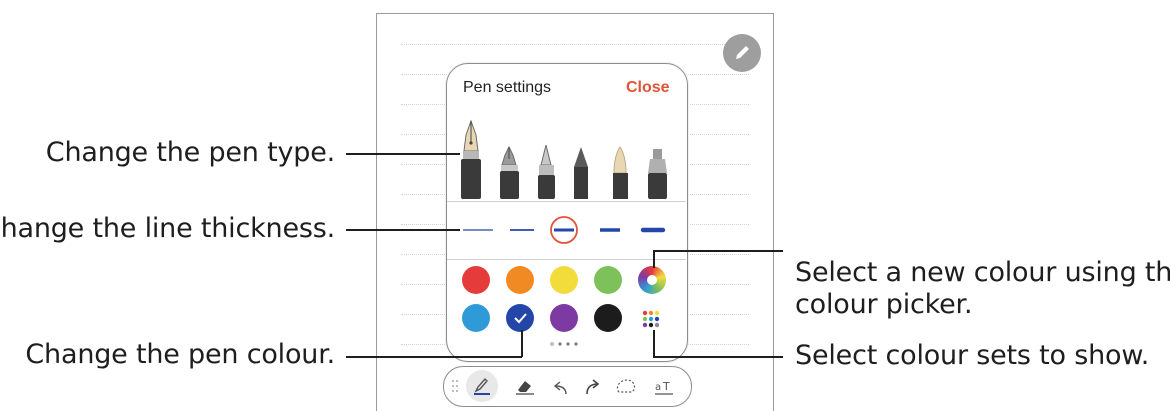 Image resolution: width=1170 pixels, height=411 pixels. I want to click on color-swatch-purple, so click(564, 318).